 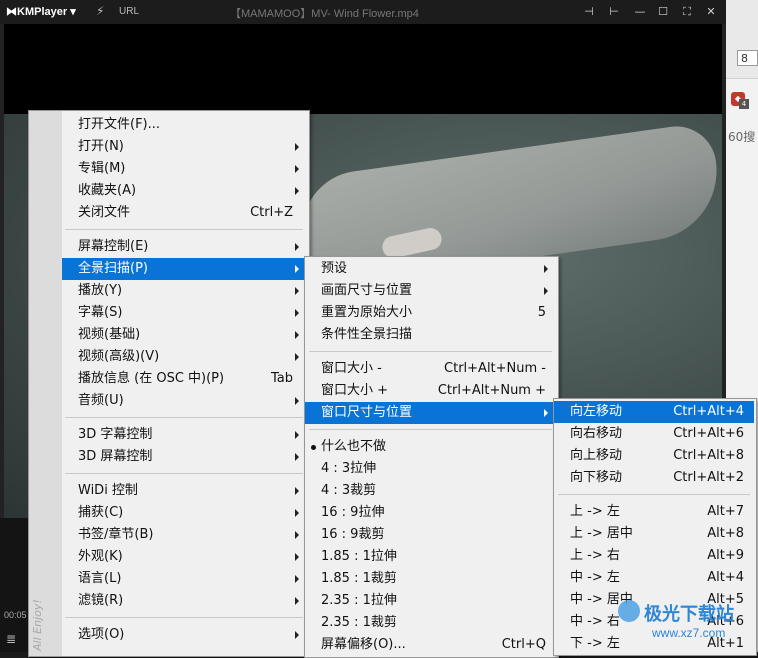 I want to click on lightning-icon: ⚡, so click(x=100, y=11).